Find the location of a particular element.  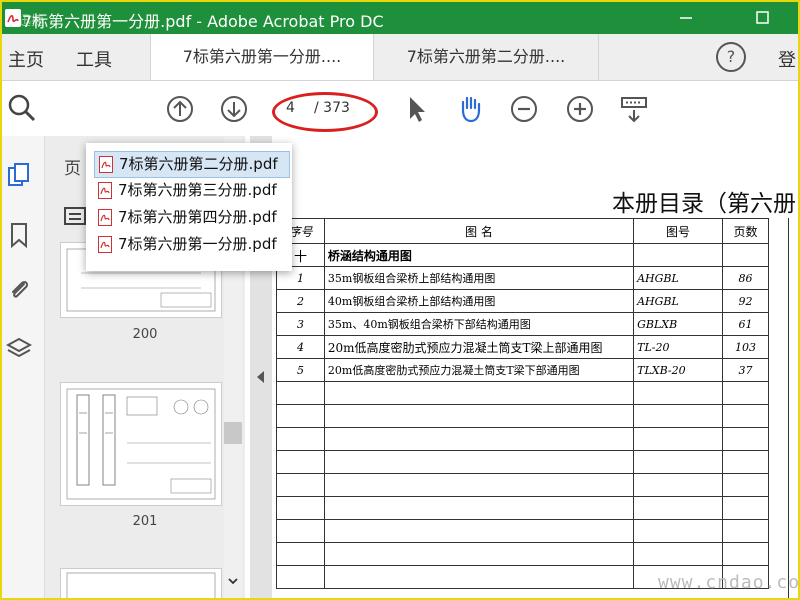

hand-tool-icon is located at coordinates (470, 109).